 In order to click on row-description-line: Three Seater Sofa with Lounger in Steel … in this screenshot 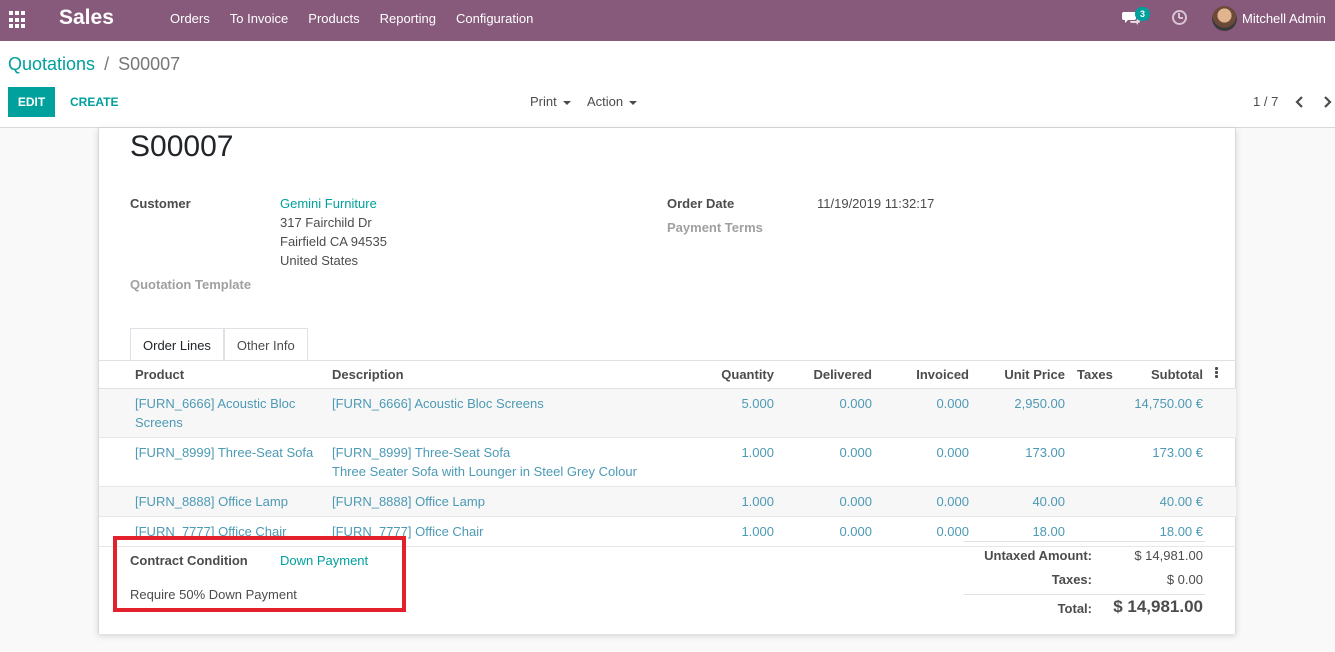, I will do `click(484, 471)`.